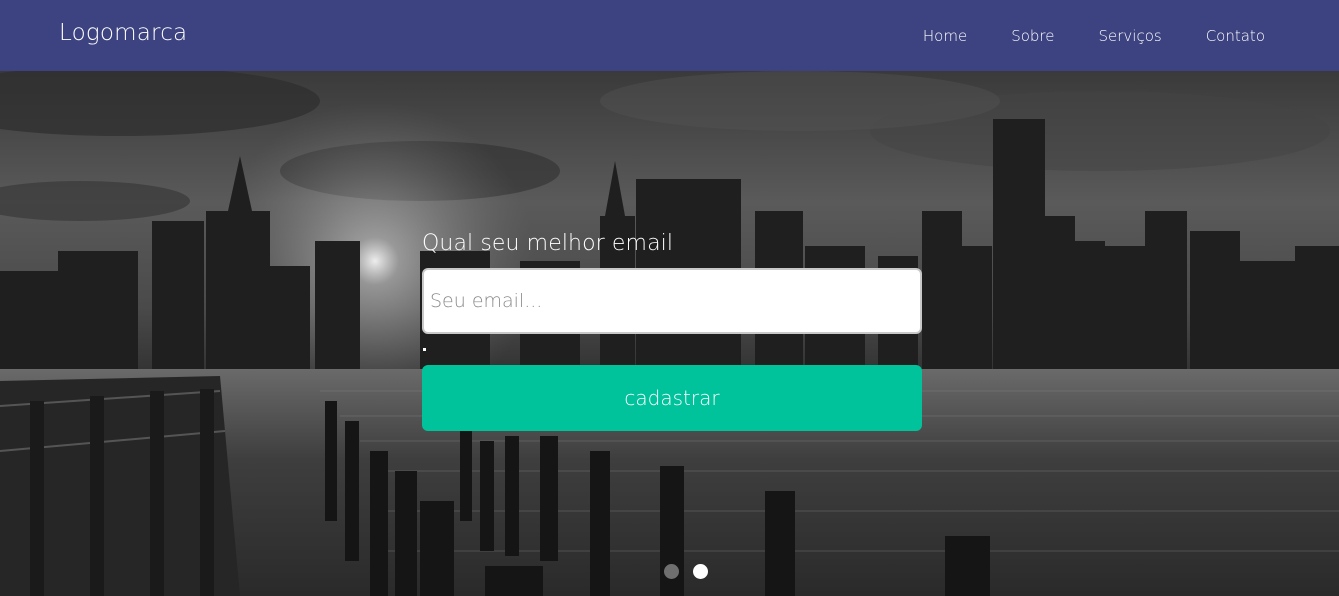  I want to click on nav-link-sobre: Sobre, so click(1032, 36).